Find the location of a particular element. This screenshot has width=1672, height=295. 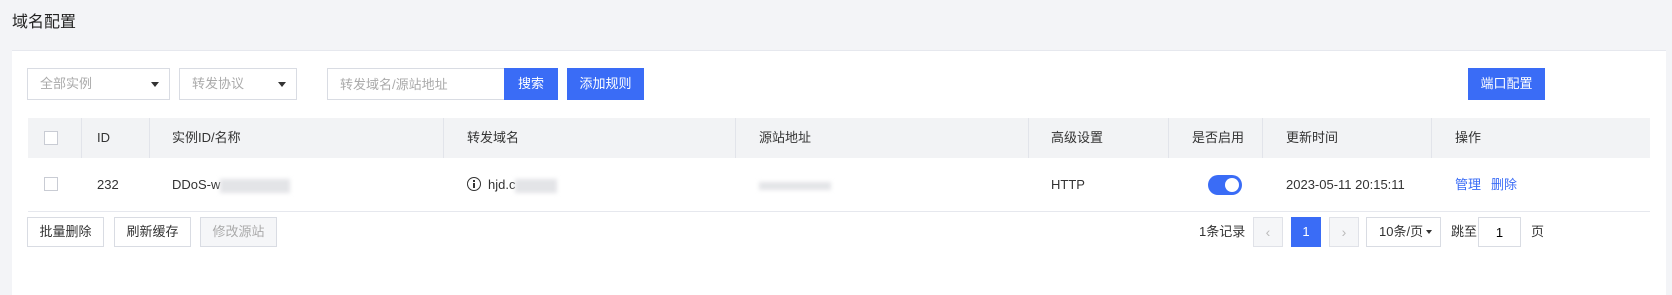

header-id: ID is located at coordinates (103, 137).